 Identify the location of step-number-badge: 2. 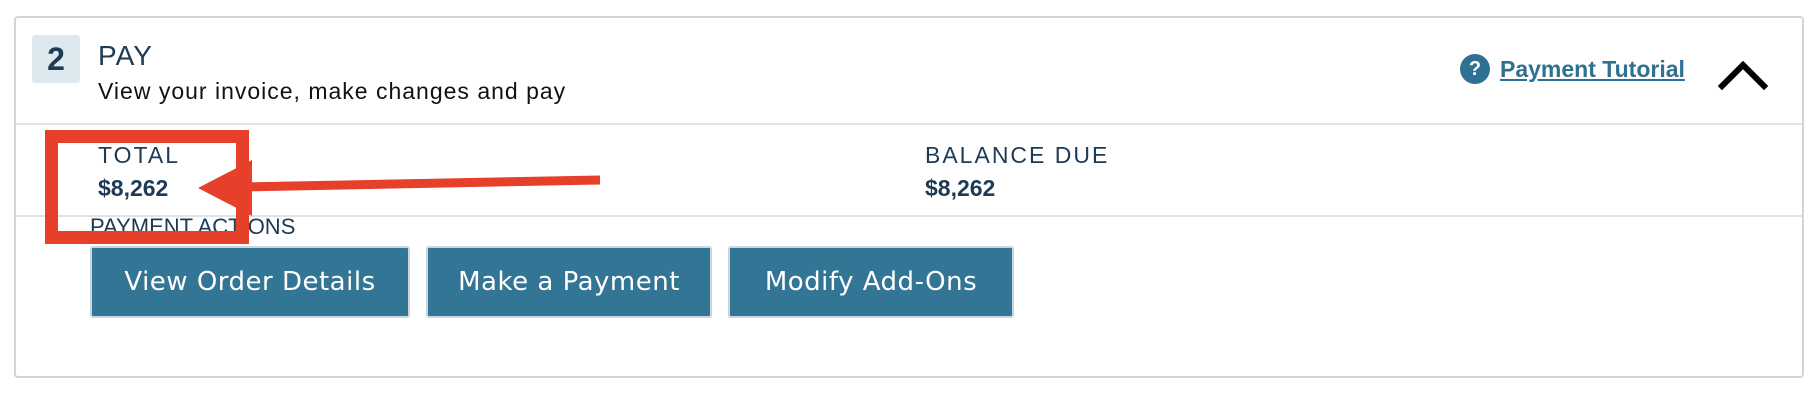
(56, 59).